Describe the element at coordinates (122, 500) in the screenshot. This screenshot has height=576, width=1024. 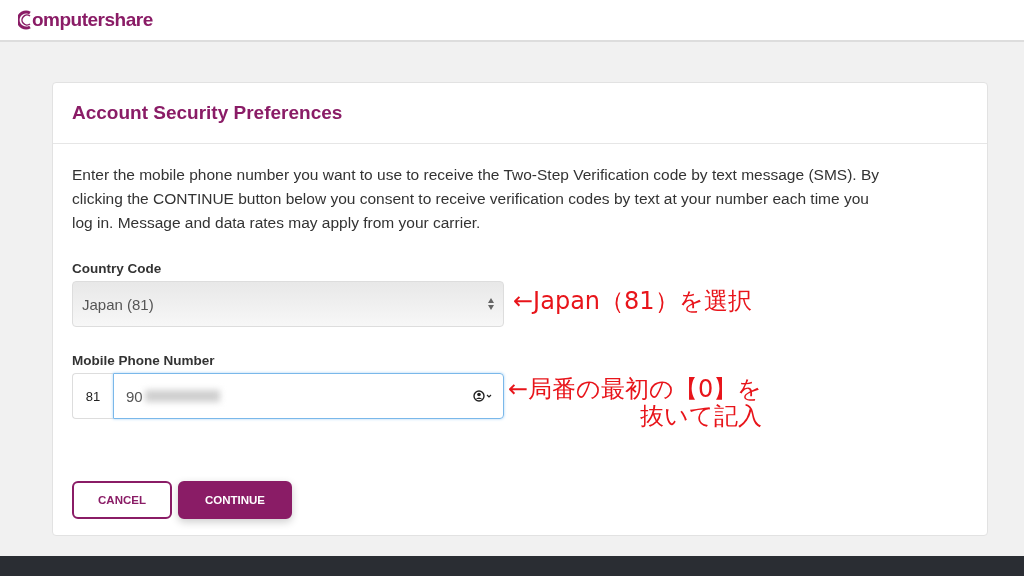
I see `cancel-button: CANCEL` at that location.